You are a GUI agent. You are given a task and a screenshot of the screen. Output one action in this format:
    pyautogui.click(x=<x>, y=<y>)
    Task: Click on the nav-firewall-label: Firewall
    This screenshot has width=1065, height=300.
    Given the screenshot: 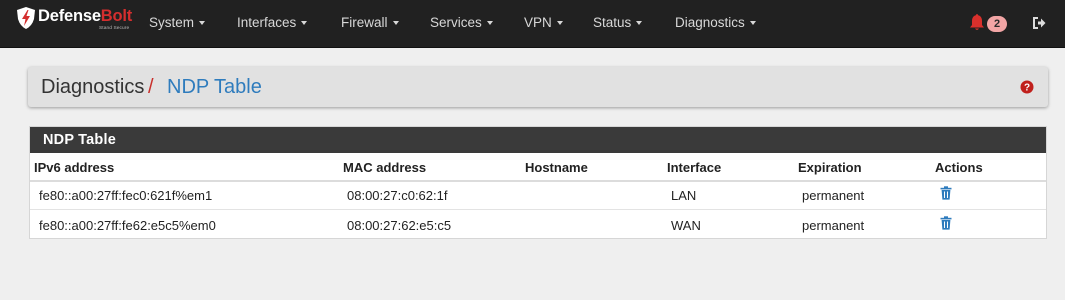 What is the action you would take?
    pyautogui.click(x=364, y=22)
    